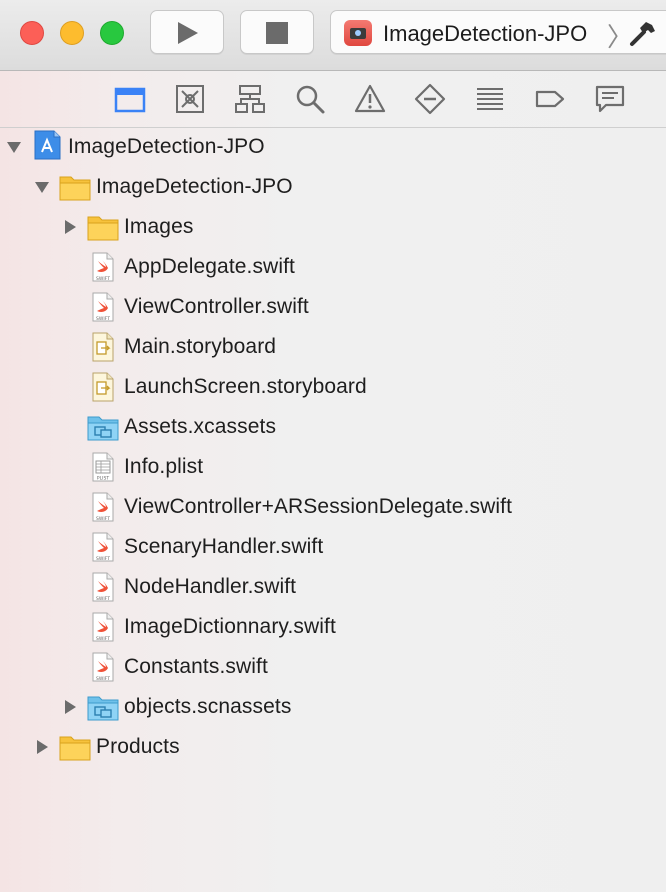 Image resolution: width=666 pixels, height=892 pixels. Describe the element at coordinates (333, 99) in the screenshot. I see `navigator-tab-bar` at that location.